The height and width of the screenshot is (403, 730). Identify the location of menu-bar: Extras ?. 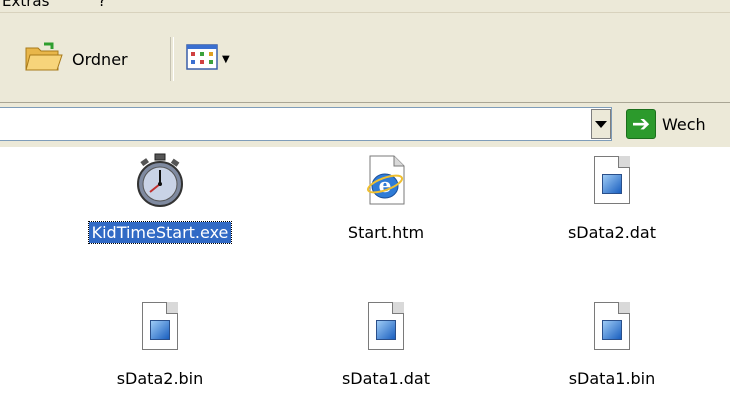
(365, 6).